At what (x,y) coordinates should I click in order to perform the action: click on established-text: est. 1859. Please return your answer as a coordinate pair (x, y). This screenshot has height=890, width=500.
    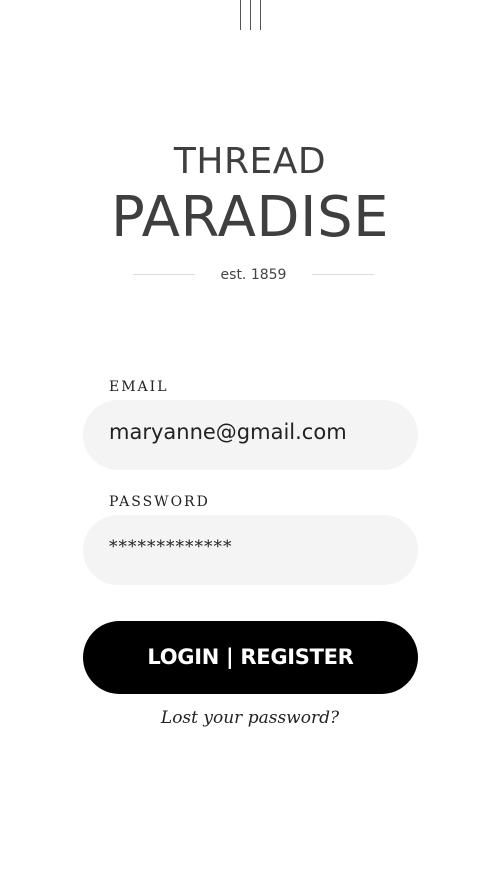
    Looking at the image, I should click on (253, 275).